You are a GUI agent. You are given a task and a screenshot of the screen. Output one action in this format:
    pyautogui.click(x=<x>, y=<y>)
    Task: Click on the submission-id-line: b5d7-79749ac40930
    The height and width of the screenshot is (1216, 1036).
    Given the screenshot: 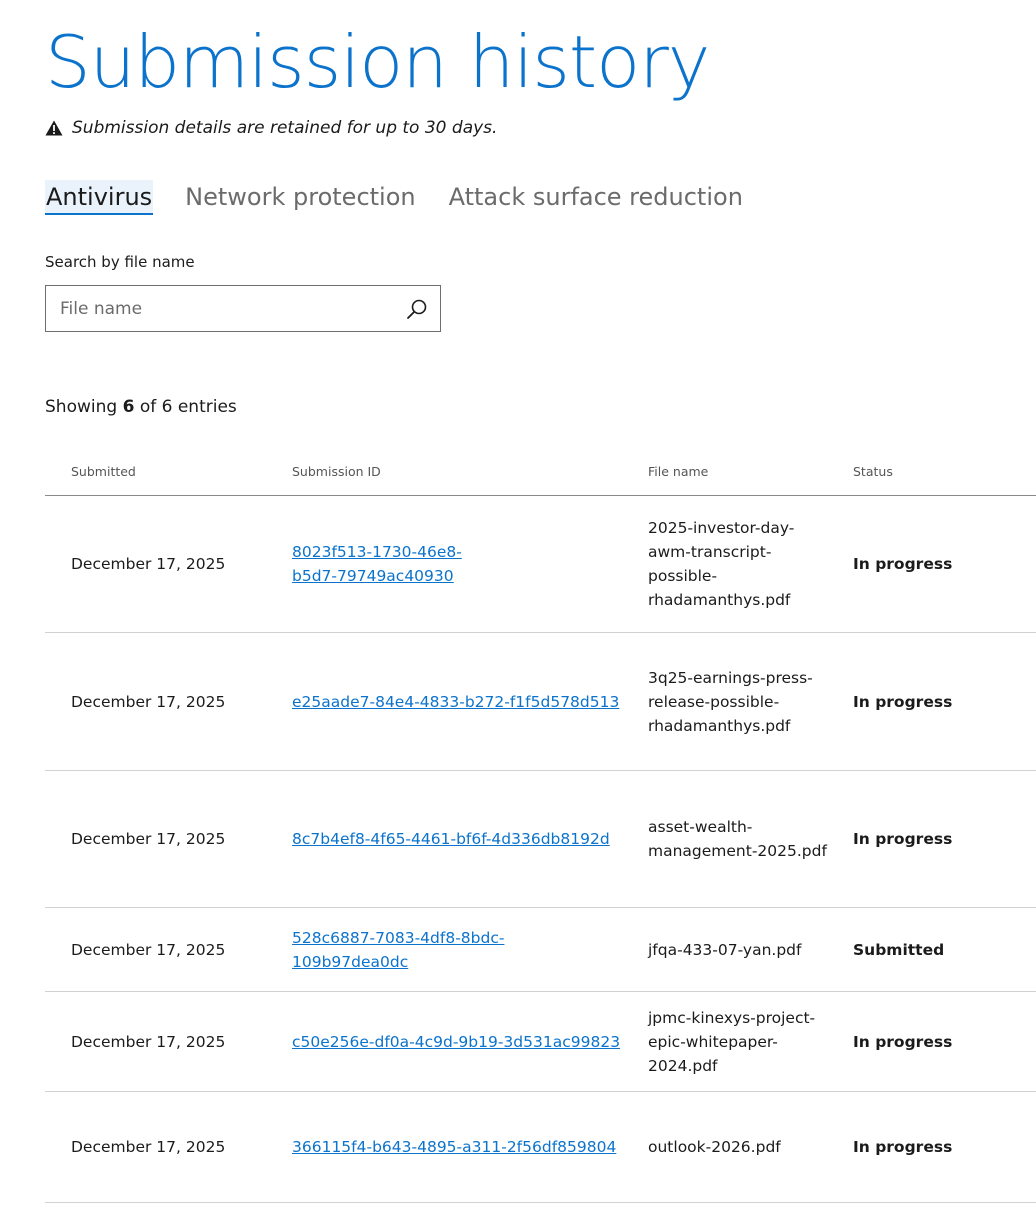 What is the action you would take?
    pyautogui.click(x=373, y=576)
    